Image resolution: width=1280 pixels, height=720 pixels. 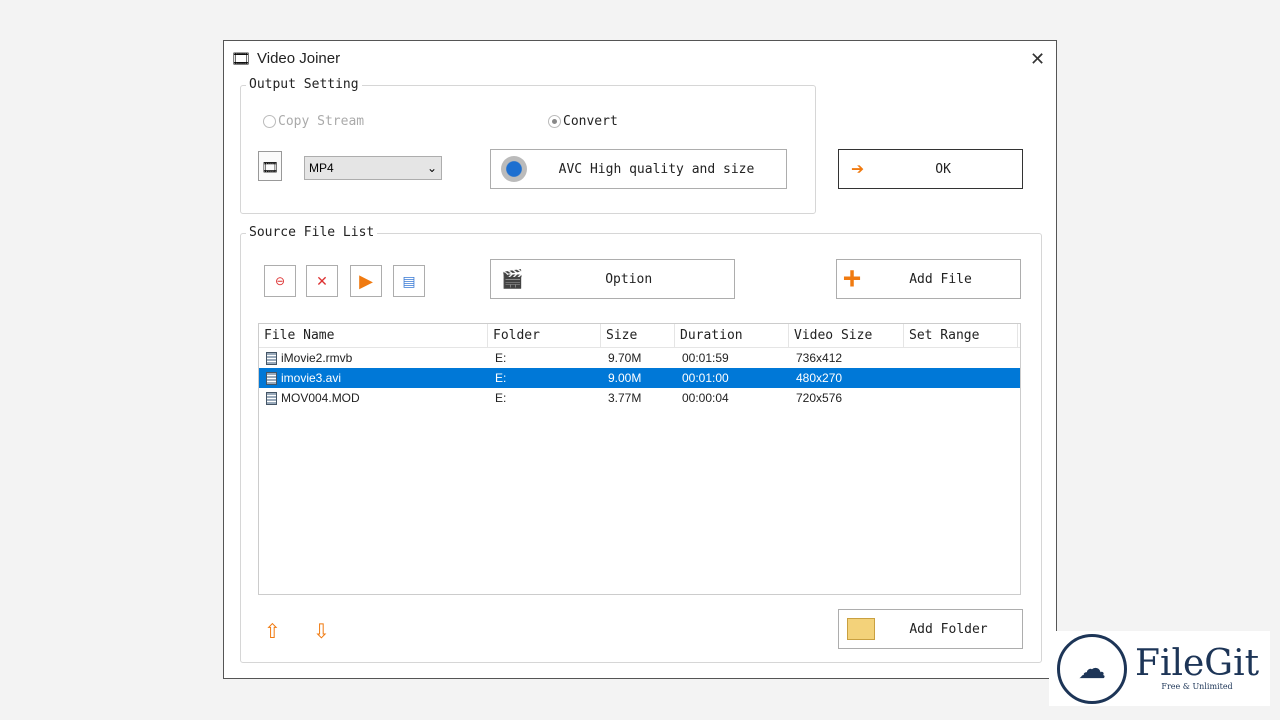 I want to click on arrow-up-icon: ⇧, so click(x=272, y=632).